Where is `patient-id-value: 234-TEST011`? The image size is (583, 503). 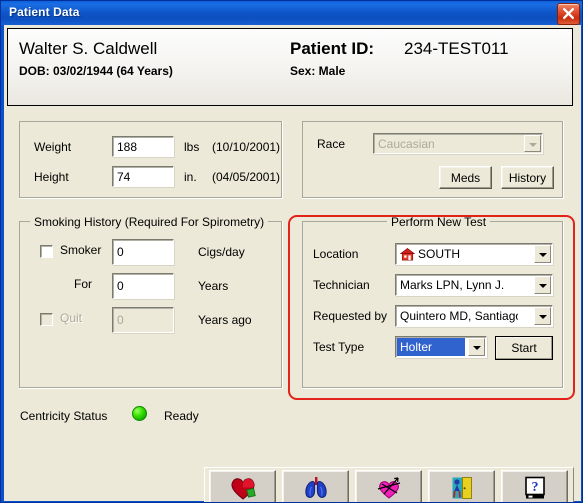 patient-id-value: 234-TEST011 is located at coordinates (456, 48).